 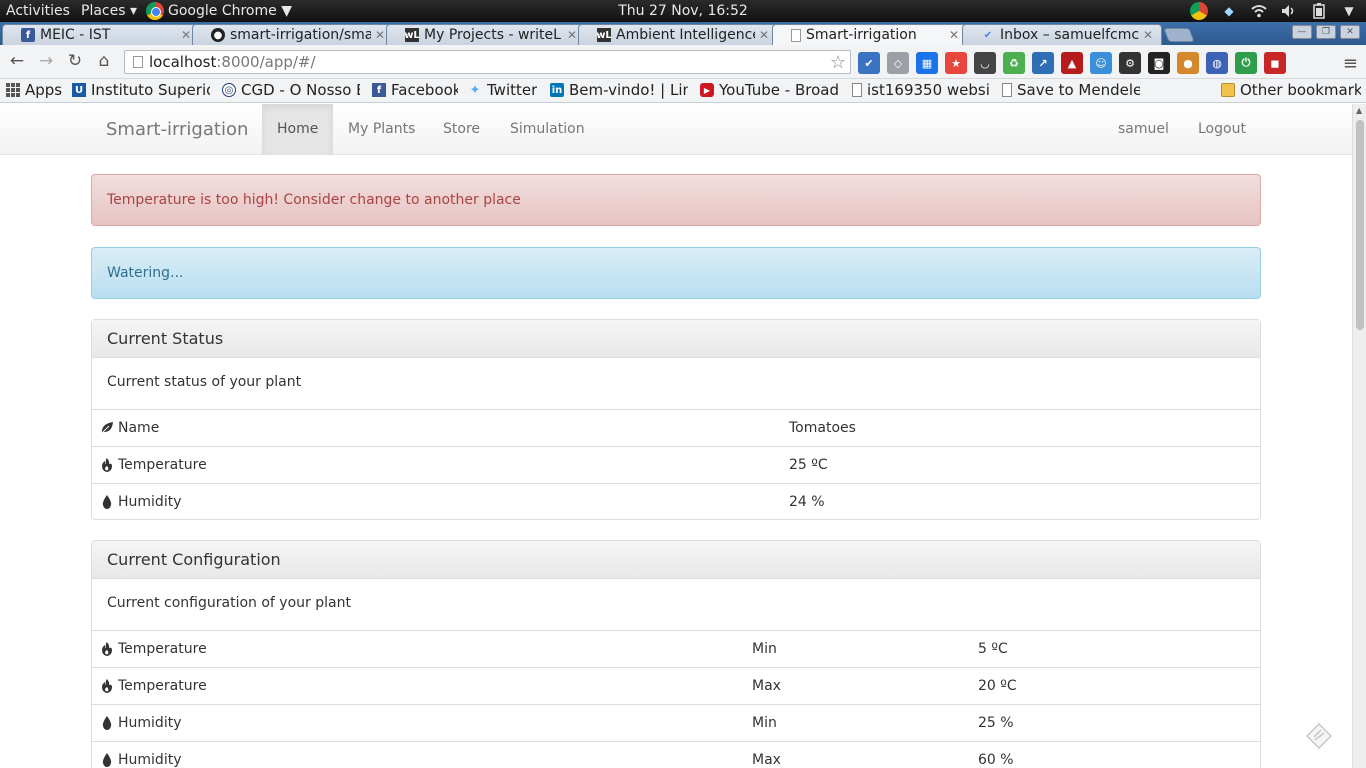 What do you see at coordinates (461, 129) in the screenshot?
I see `nav-store: Store` at bounding box center [461, 129].